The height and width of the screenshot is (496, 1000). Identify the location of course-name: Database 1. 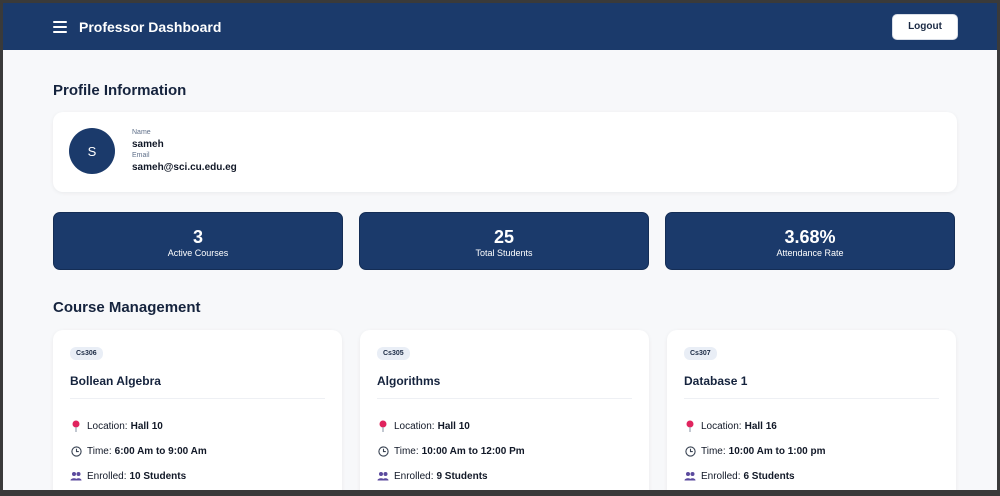
(716, 381).